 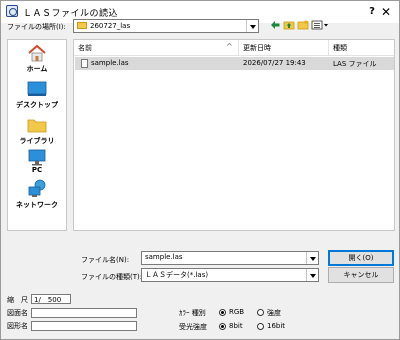 I want to click on filename-value: sample.las, so click(x=164, y=257).